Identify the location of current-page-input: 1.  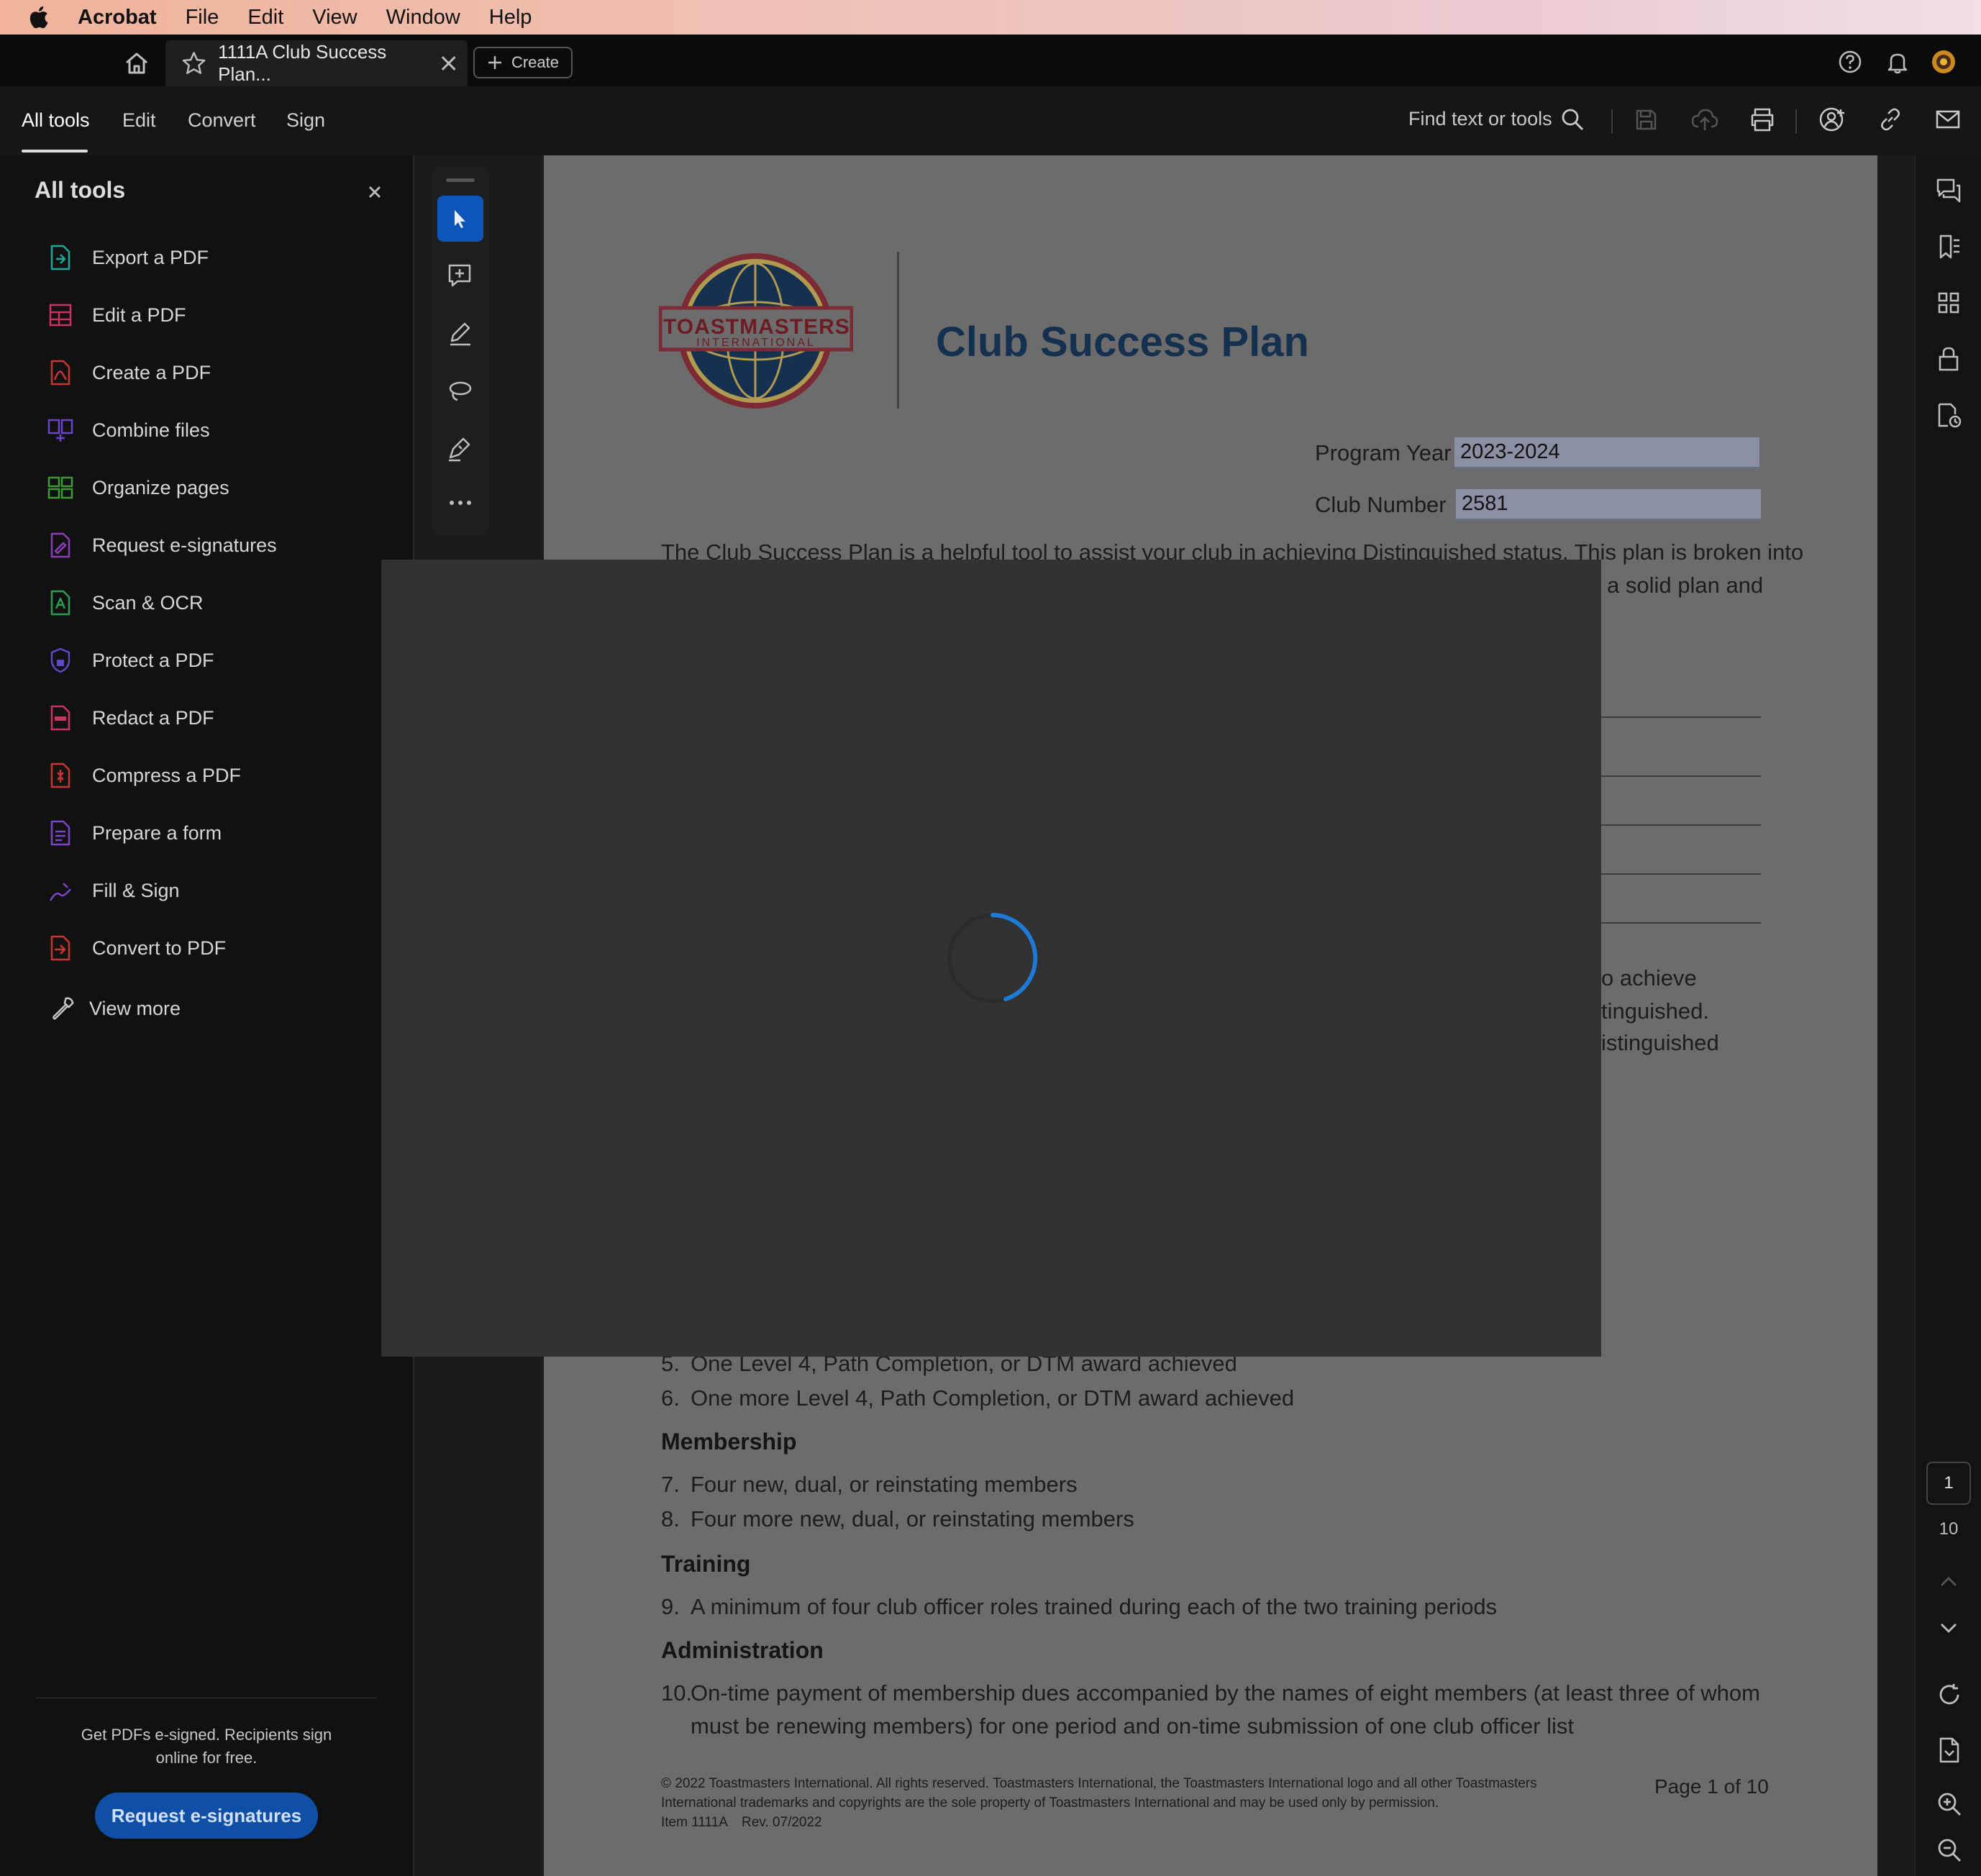
(1948, 1483).